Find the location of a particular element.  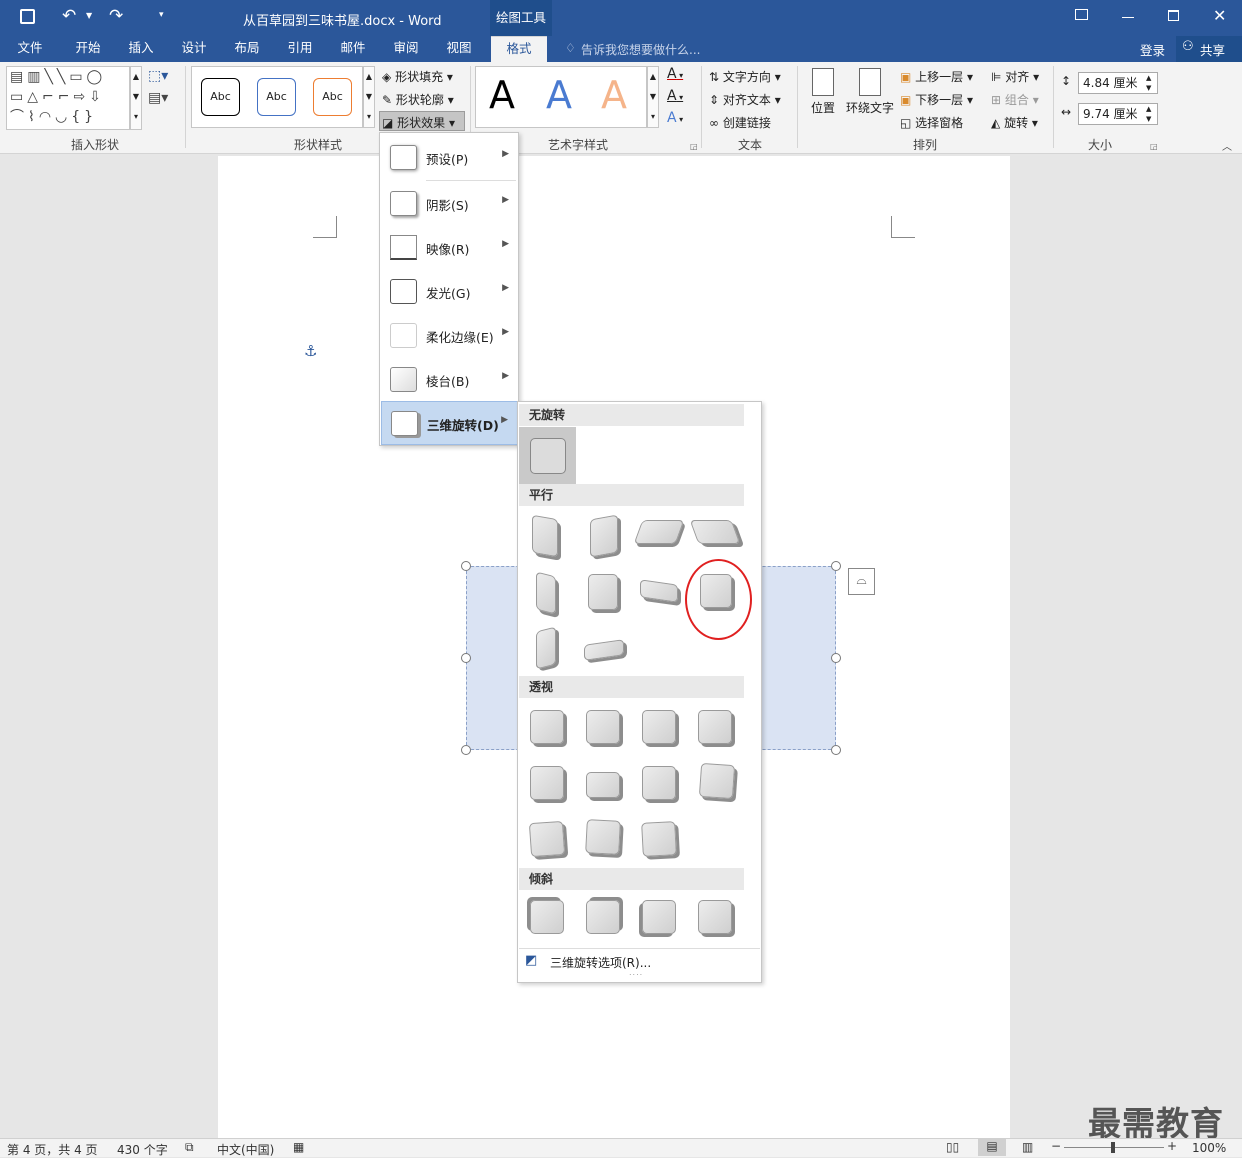

shape-fill-button: ◈ 形状填充 ▾ is located at coordinates (417, 76).